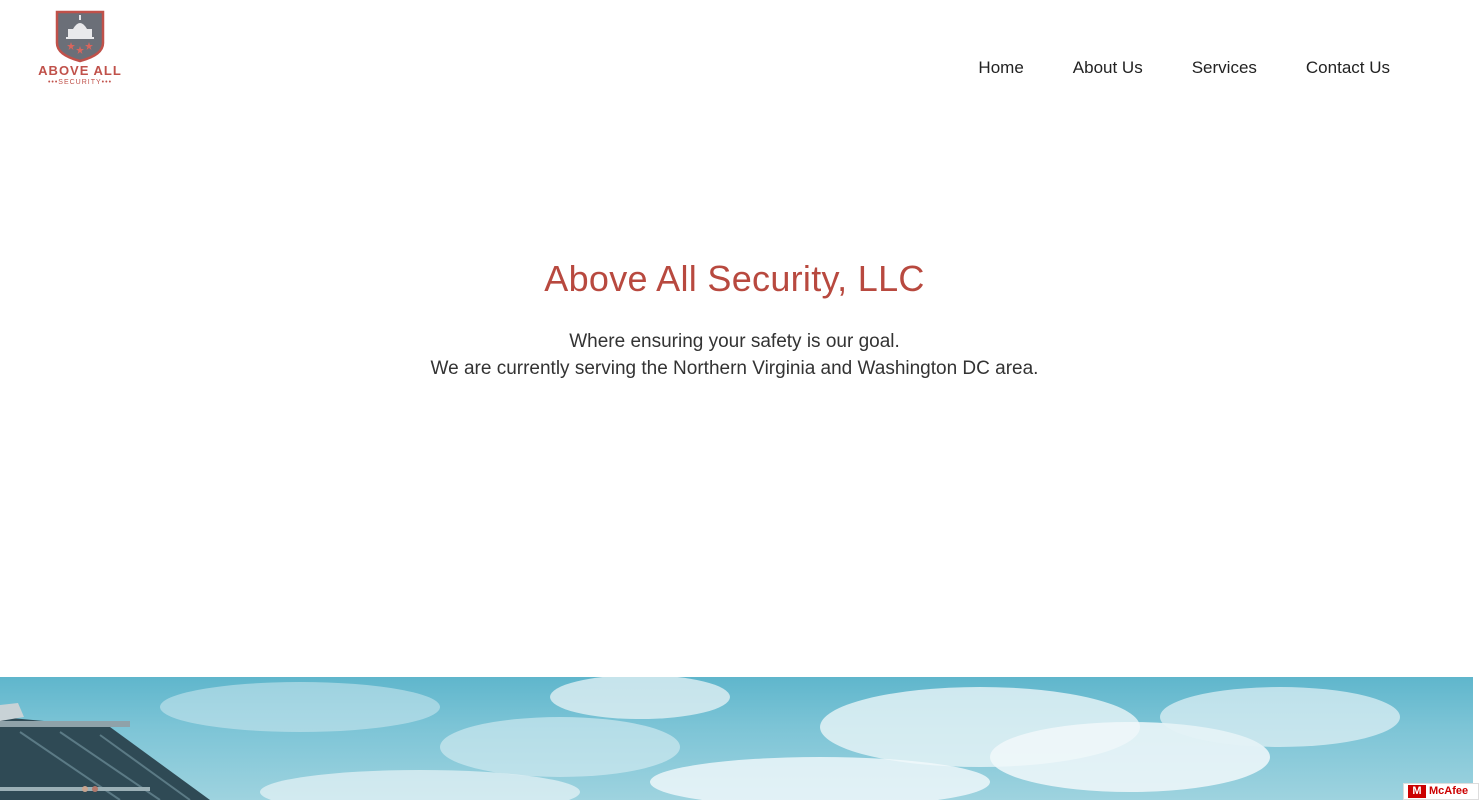  What do you see at coordinates (700, 738) in the screenshot?
I see `sky-building-illustration` at bounding box center [700, 738].